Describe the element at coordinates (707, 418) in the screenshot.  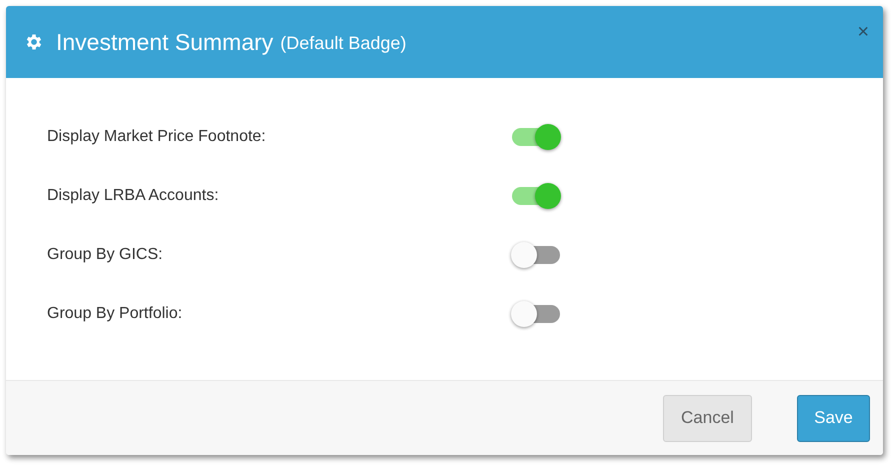
I see `cancel-button: Cancel` at that location.